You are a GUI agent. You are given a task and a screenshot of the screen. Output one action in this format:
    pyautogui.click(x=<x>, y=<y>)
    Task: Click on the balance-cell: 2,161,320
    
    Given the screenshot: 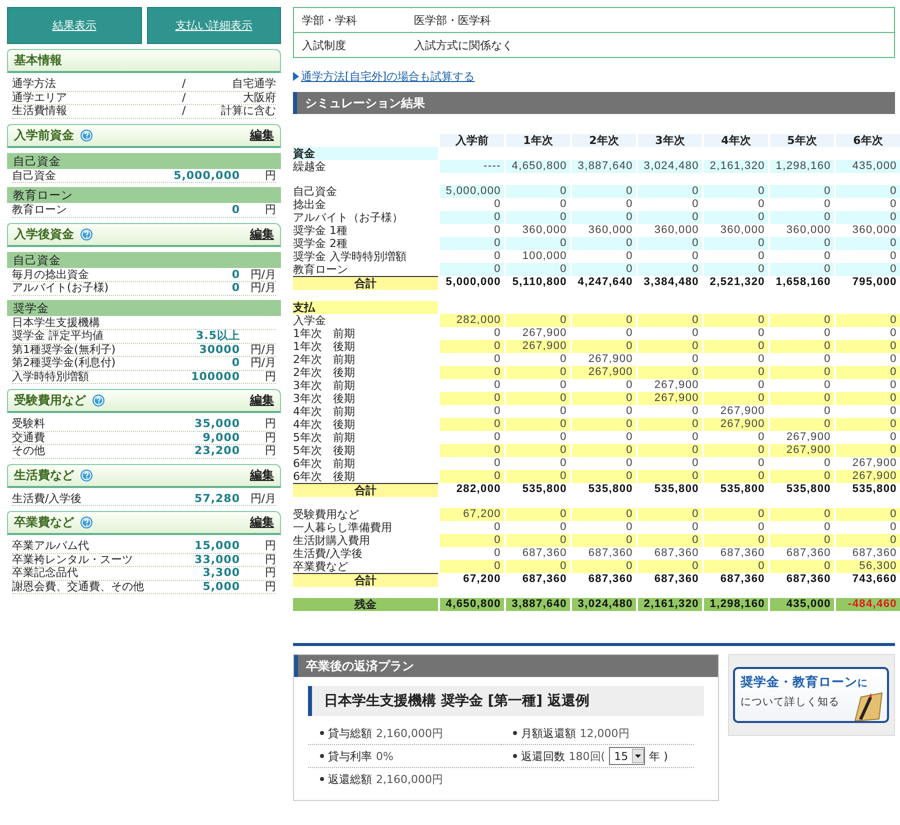 What is the action you would take?
    pyautogui.click(x=670, y=604)
    